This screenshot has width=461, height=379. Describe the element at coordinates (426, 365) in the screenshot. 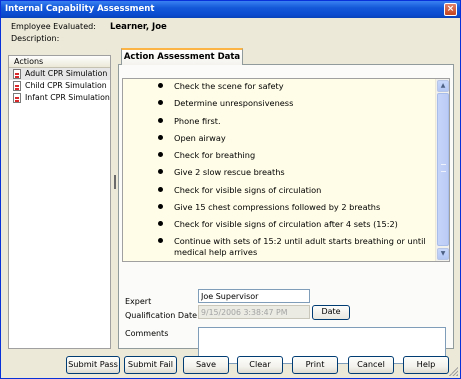

I see `help-button: Help` at that location.